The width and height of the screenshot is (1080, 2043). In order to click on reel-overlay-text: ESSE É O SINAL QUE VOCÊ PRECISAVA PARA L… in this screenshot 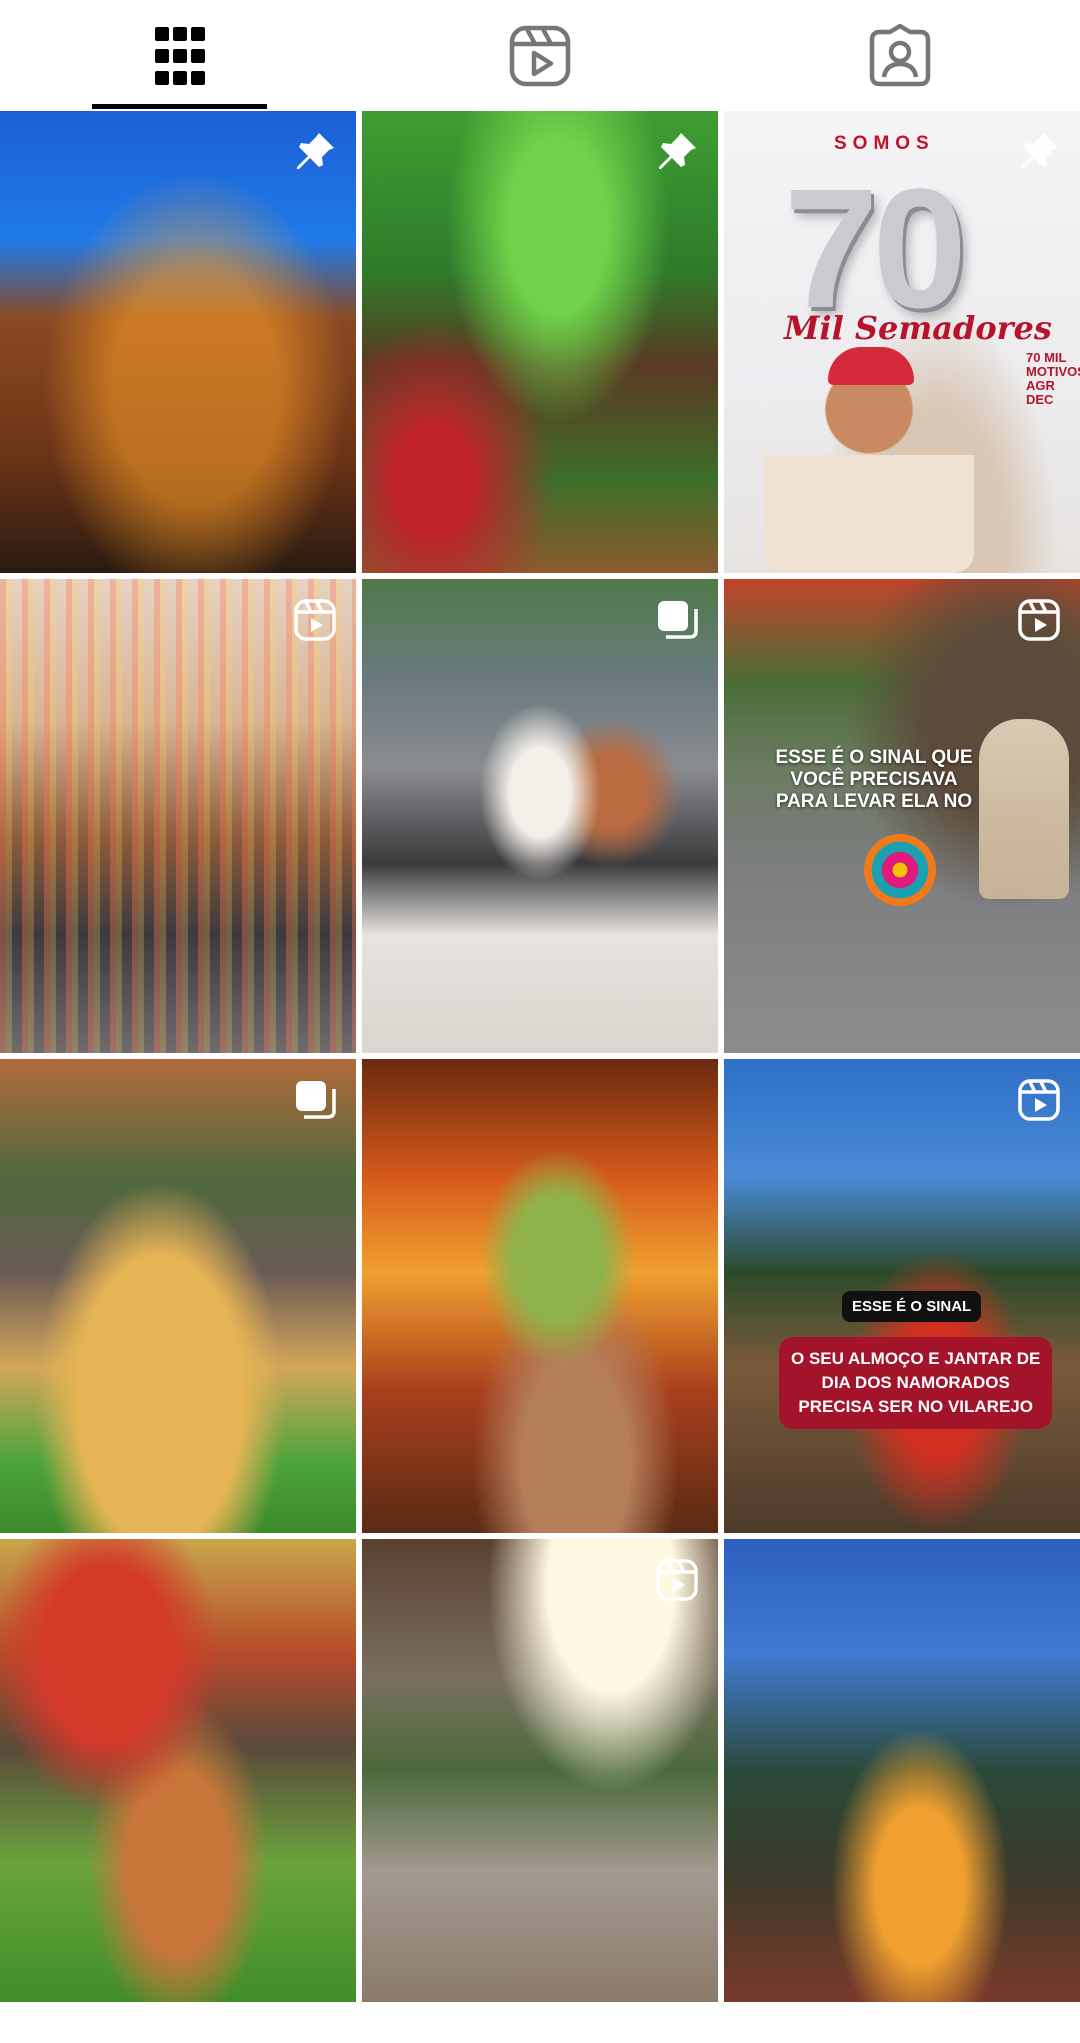, I will do `click(874, 780)`.